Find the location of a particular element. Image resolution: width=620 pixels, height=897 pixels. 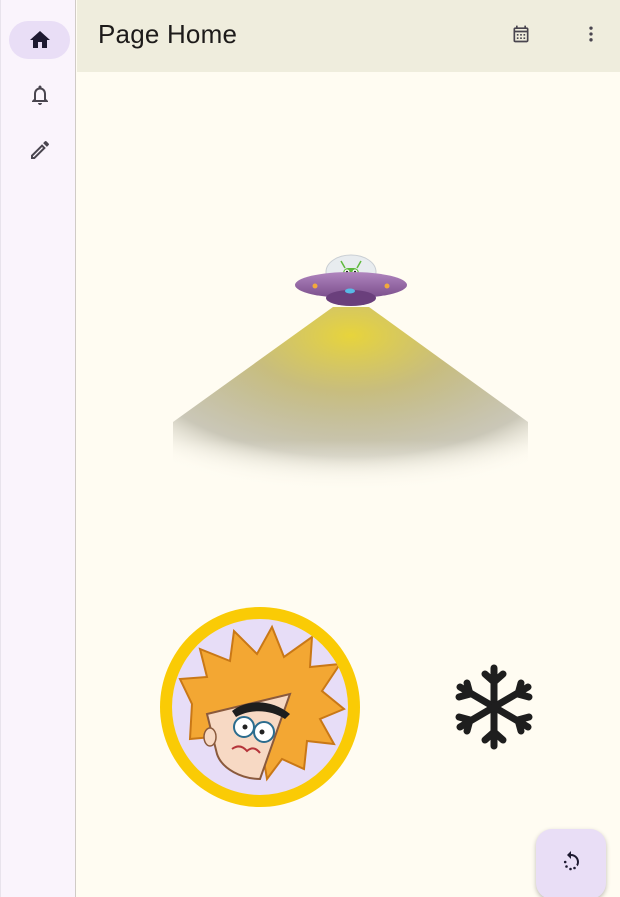

more-vert-icon is located at coordinates (591, 36).